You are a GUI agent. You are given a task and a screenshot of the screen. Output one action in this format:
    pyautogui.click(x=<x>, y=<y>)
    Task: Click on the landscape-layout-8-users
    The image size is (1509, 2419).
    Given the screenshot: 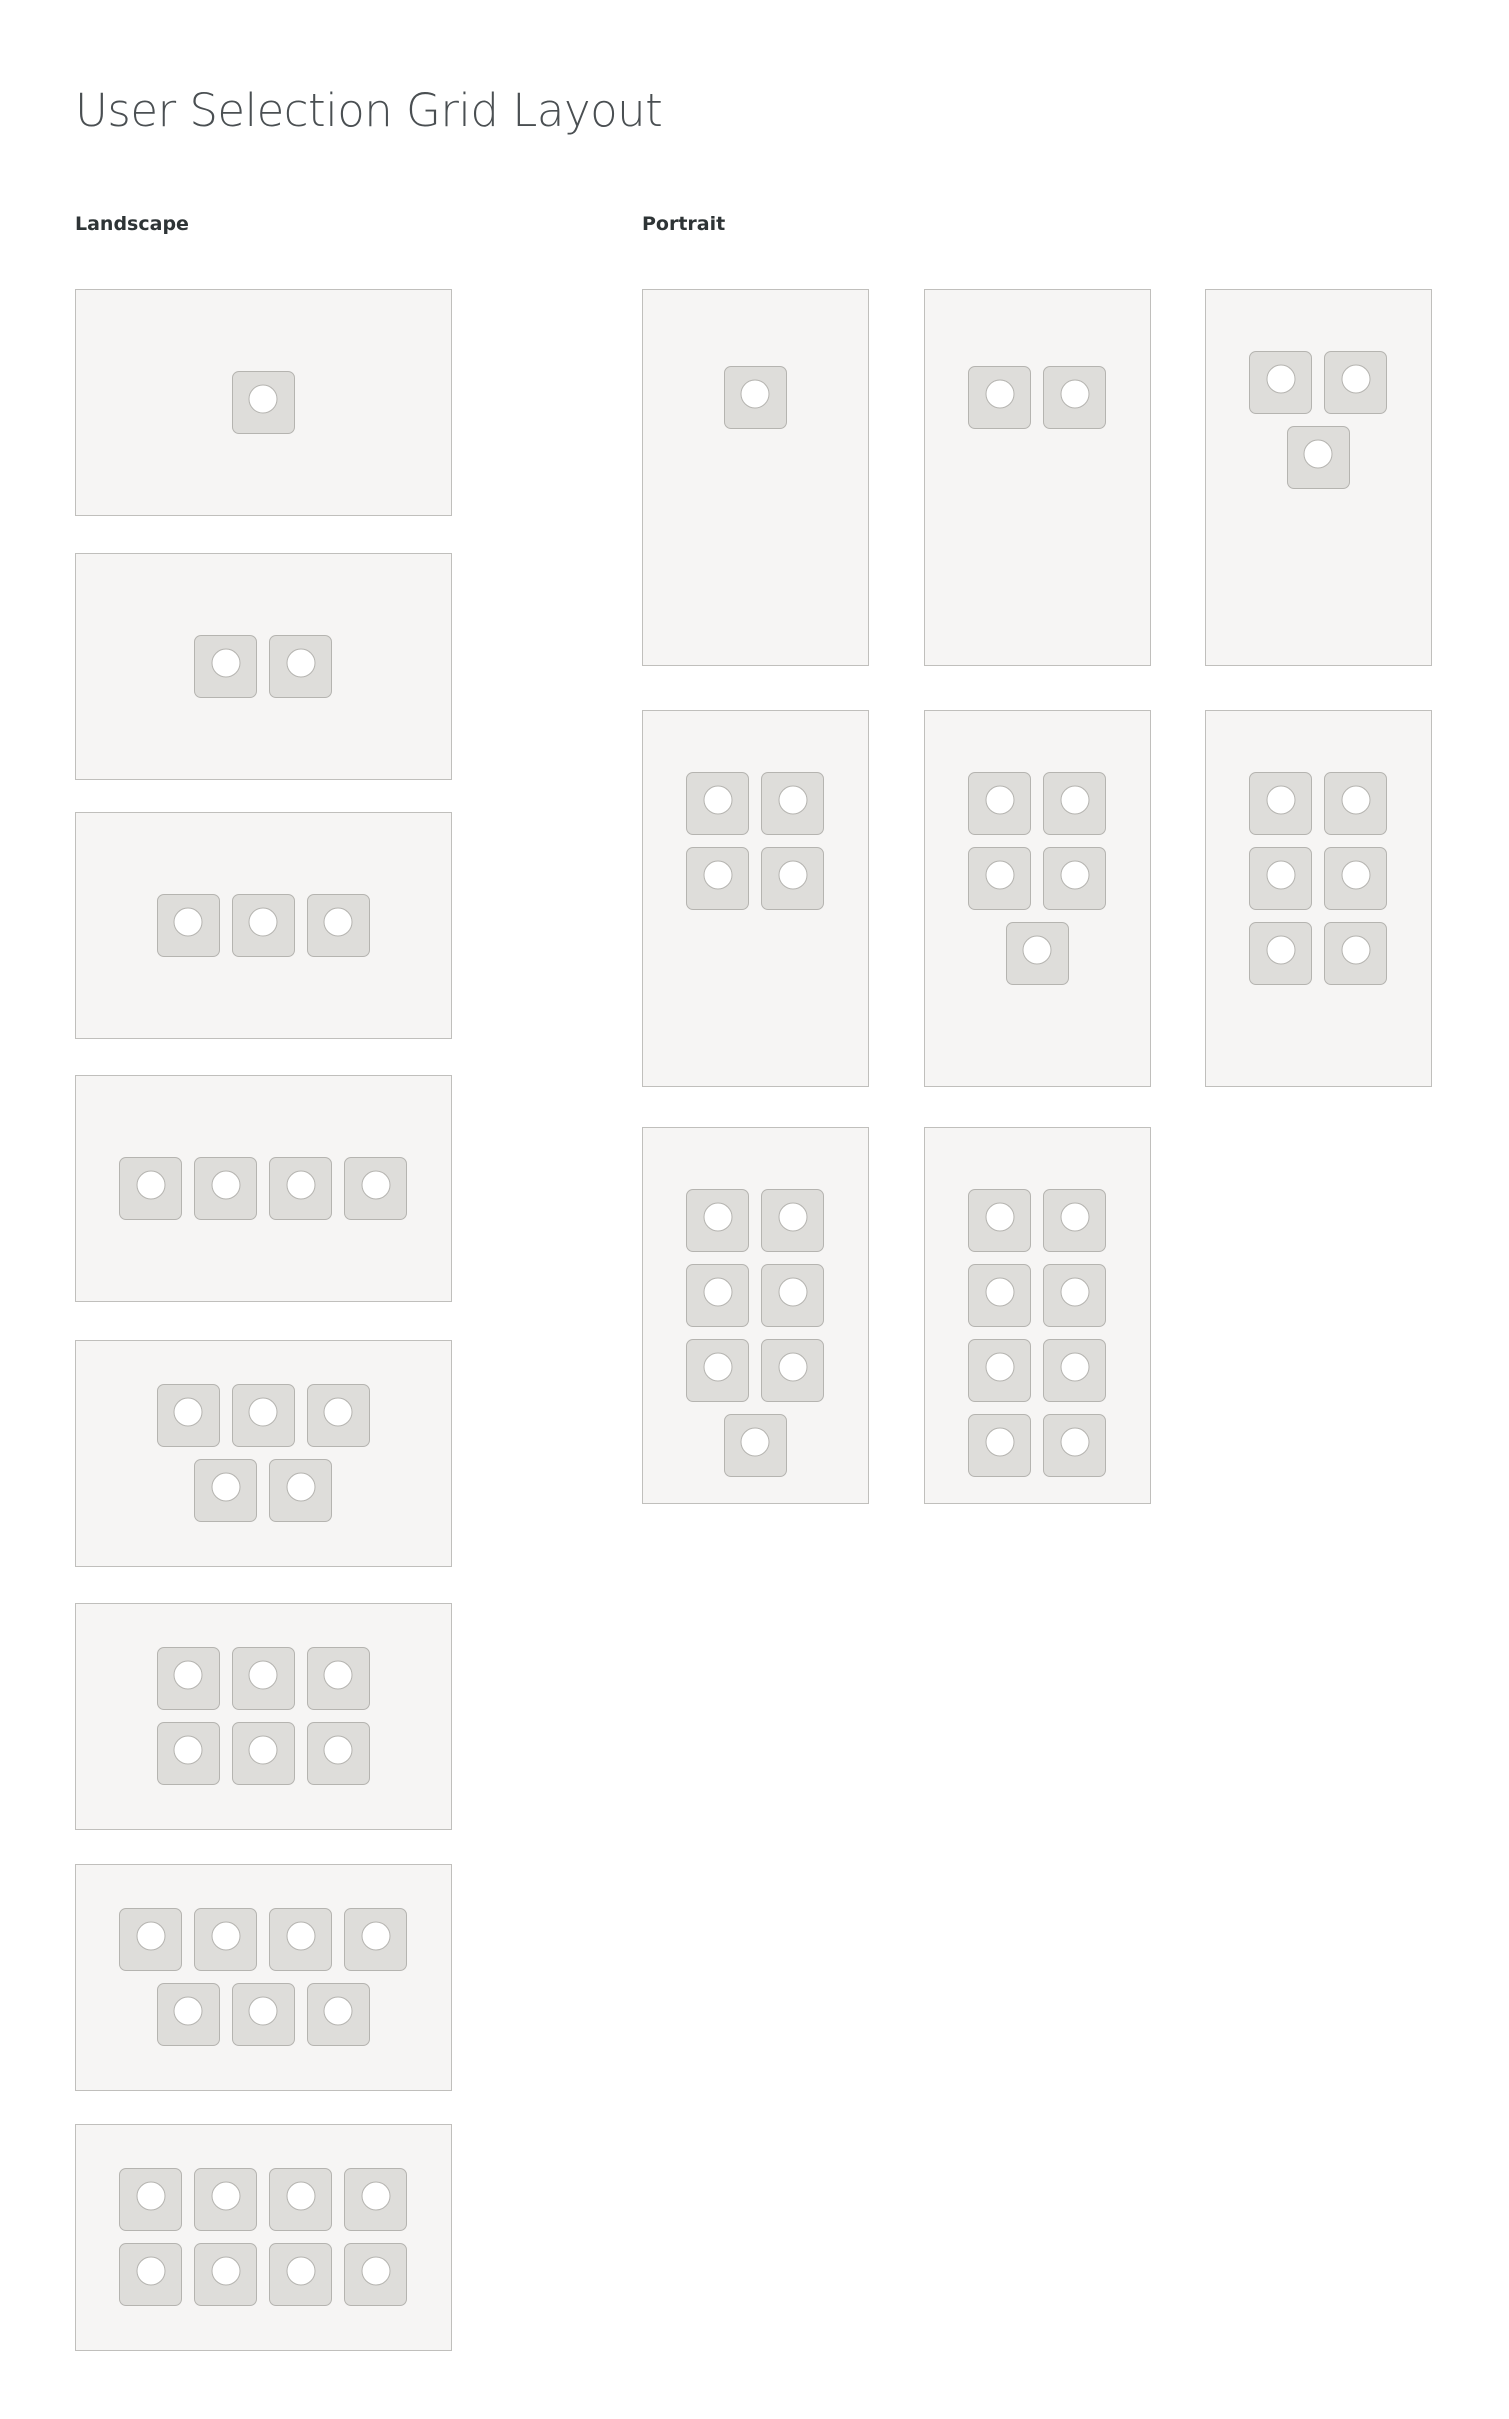 What is the action you would take?
    pyautogui.click(x=263, y=2237)
    